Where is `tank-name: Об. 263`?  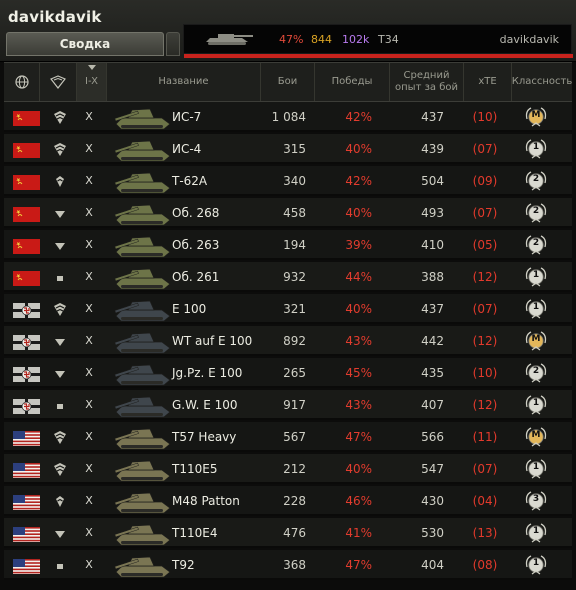 tank-name: Об. 263 is located at coordinates (196, 245).